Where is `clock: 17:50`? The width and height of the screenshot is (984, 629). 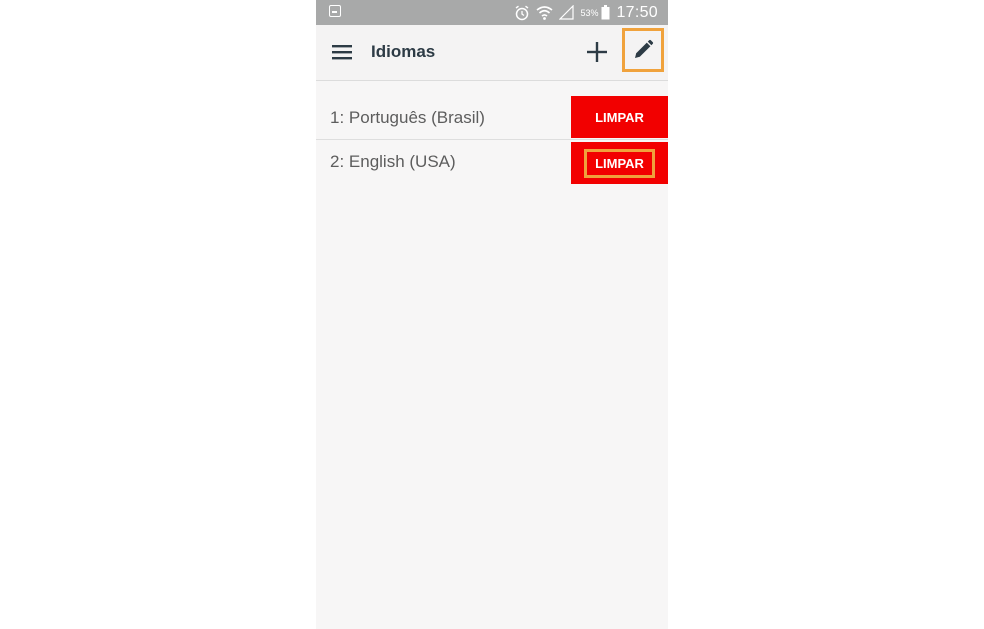 clock: 17:50 is located at coordinates (637, 12).